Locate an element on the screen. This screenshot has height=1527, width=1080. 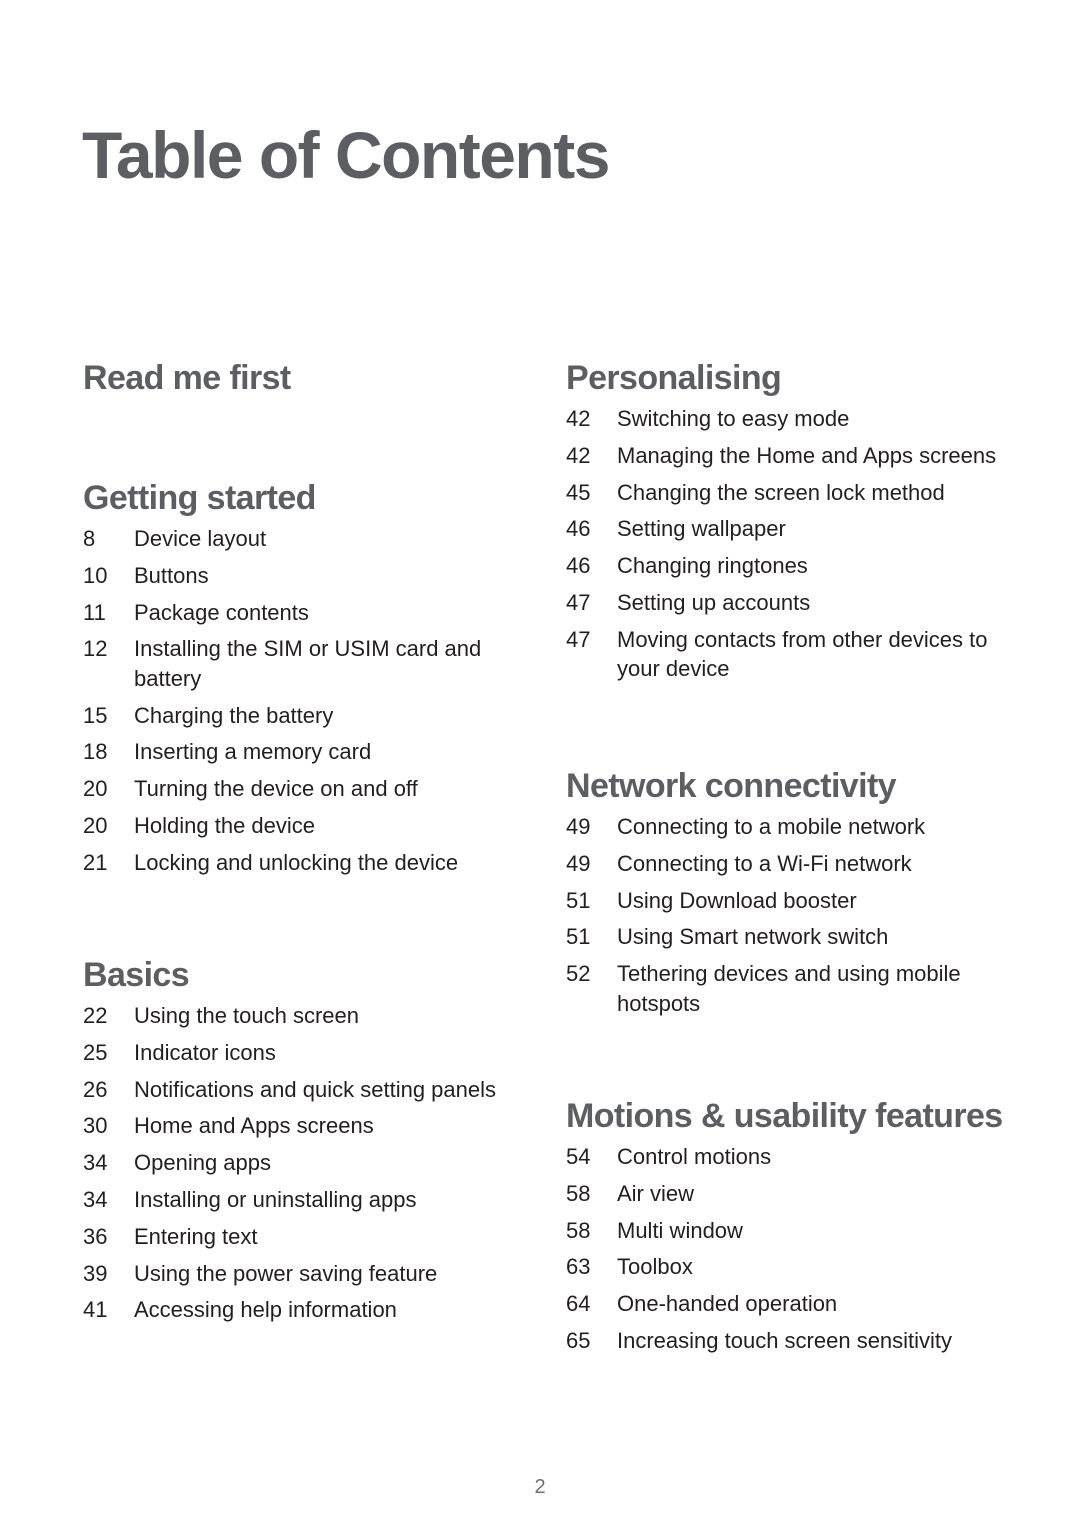
toc-entry: 20 Holding the device is located at coordinates (303, 826).